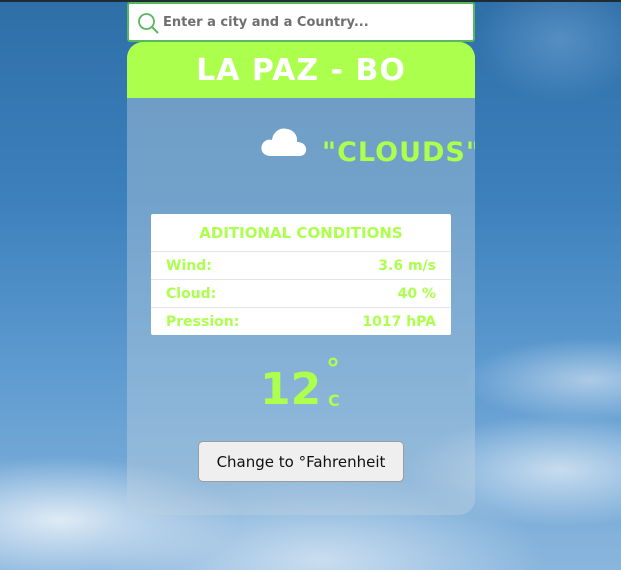  I want to click on change-unit-button: Change to °Fahrenheit, so click(301, 461).